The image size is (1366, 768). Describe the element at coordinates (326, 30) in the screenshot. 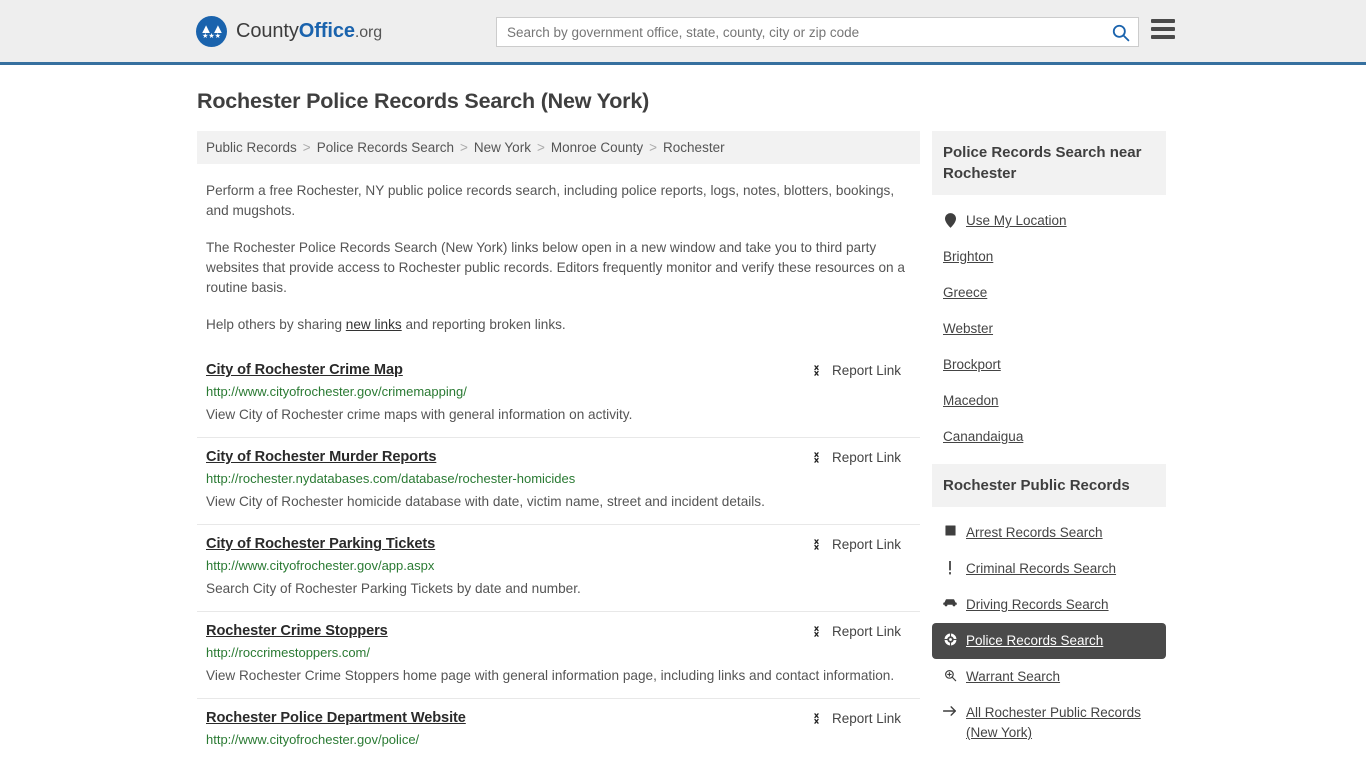

I see `brand-part-two: Office` at that location.